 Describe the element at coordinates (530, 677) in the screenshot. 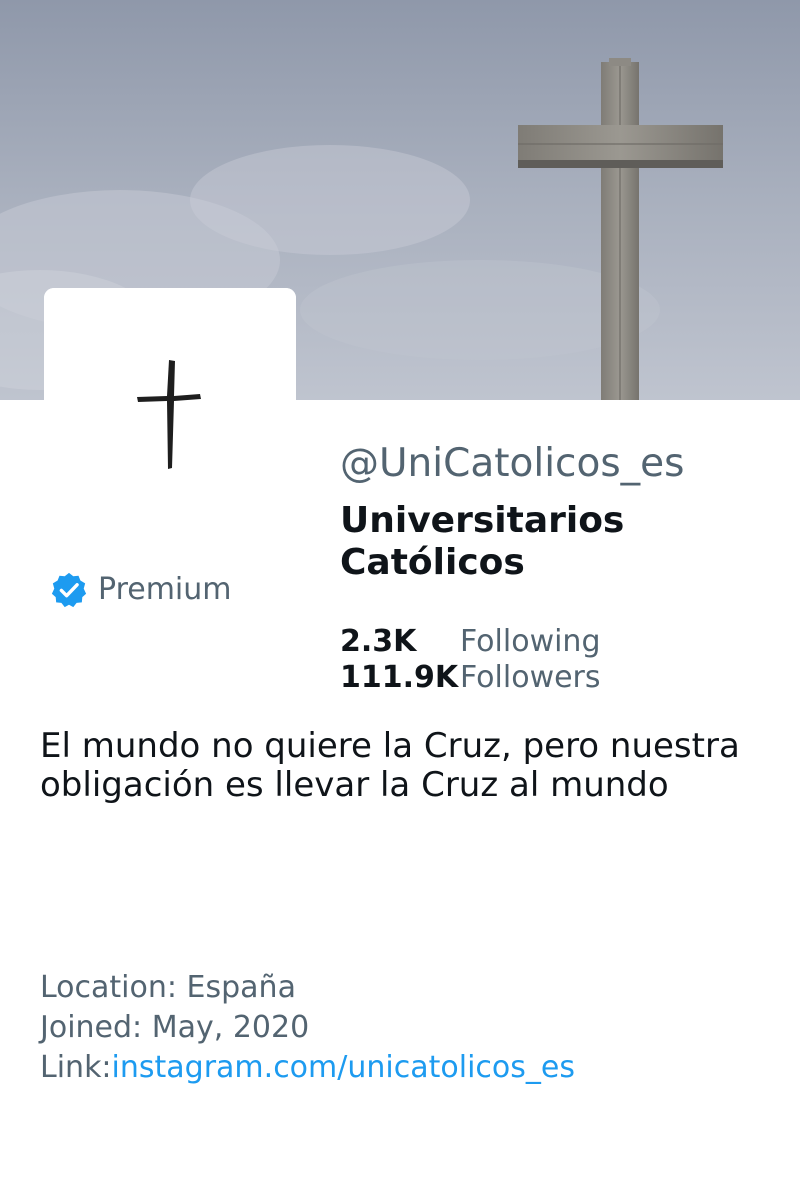

I see `followers-label: Followers` at that location.